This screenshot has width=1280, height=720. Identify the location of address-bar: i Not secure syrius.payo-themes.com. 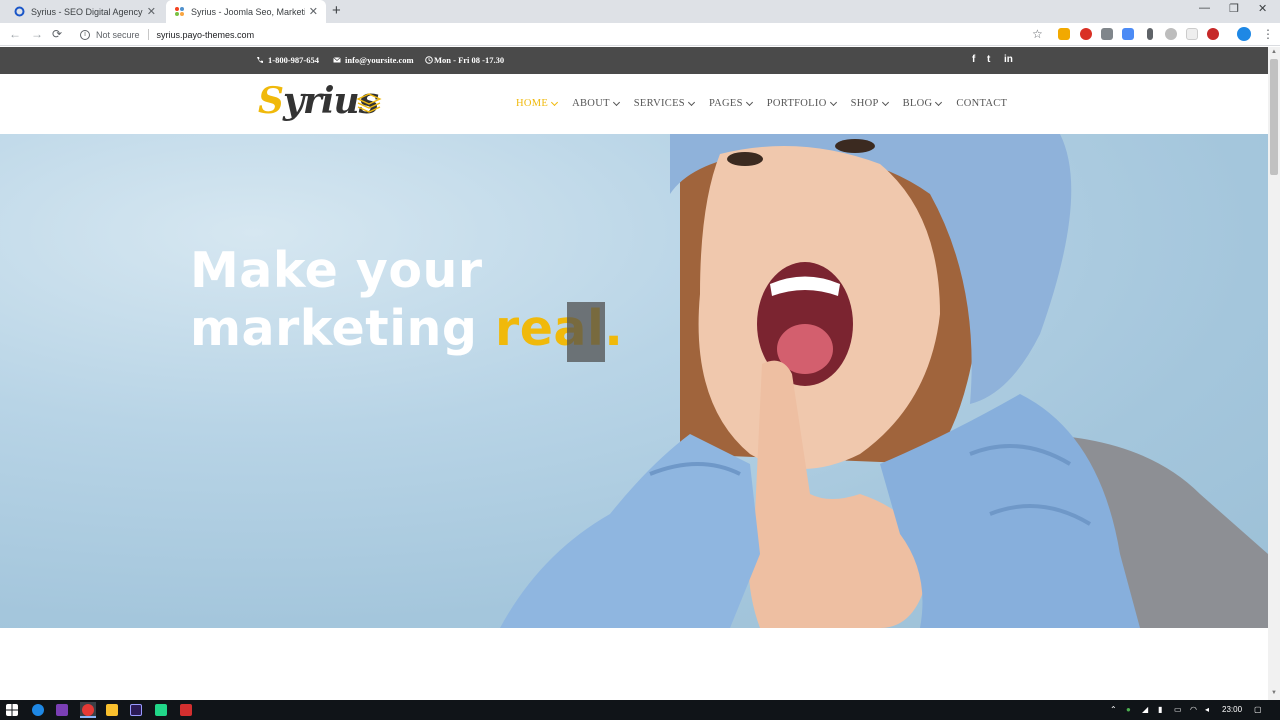
(564, 34).